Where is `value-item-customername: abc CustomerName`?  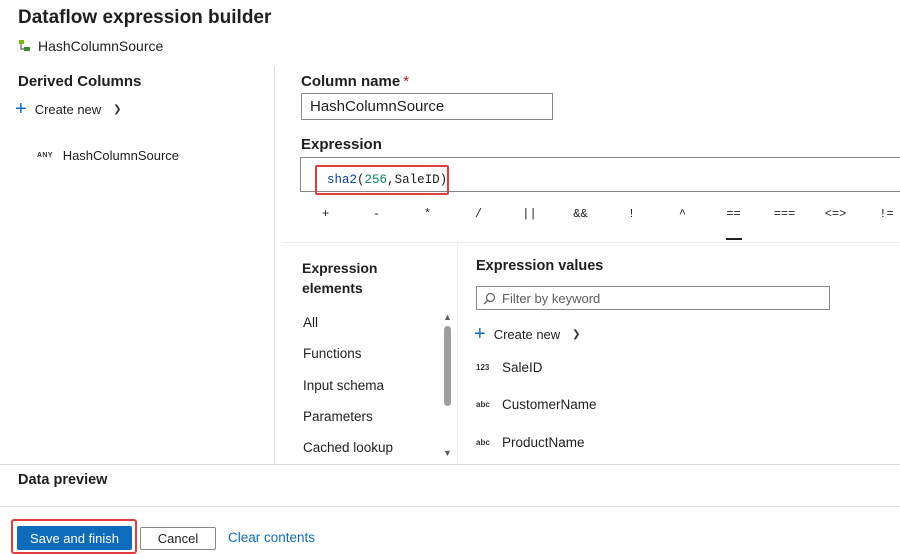 value-item-customername: abc CustomerName is located at coordinates (536, 404).